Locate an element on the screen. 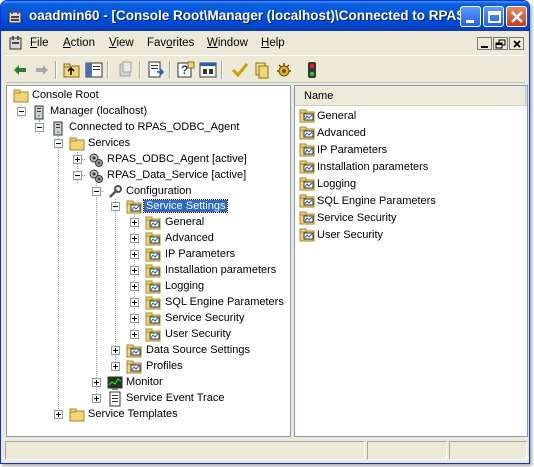 The width and height of the screenshot is (534, 467). restore-icon is located at coordinates (500, 44).